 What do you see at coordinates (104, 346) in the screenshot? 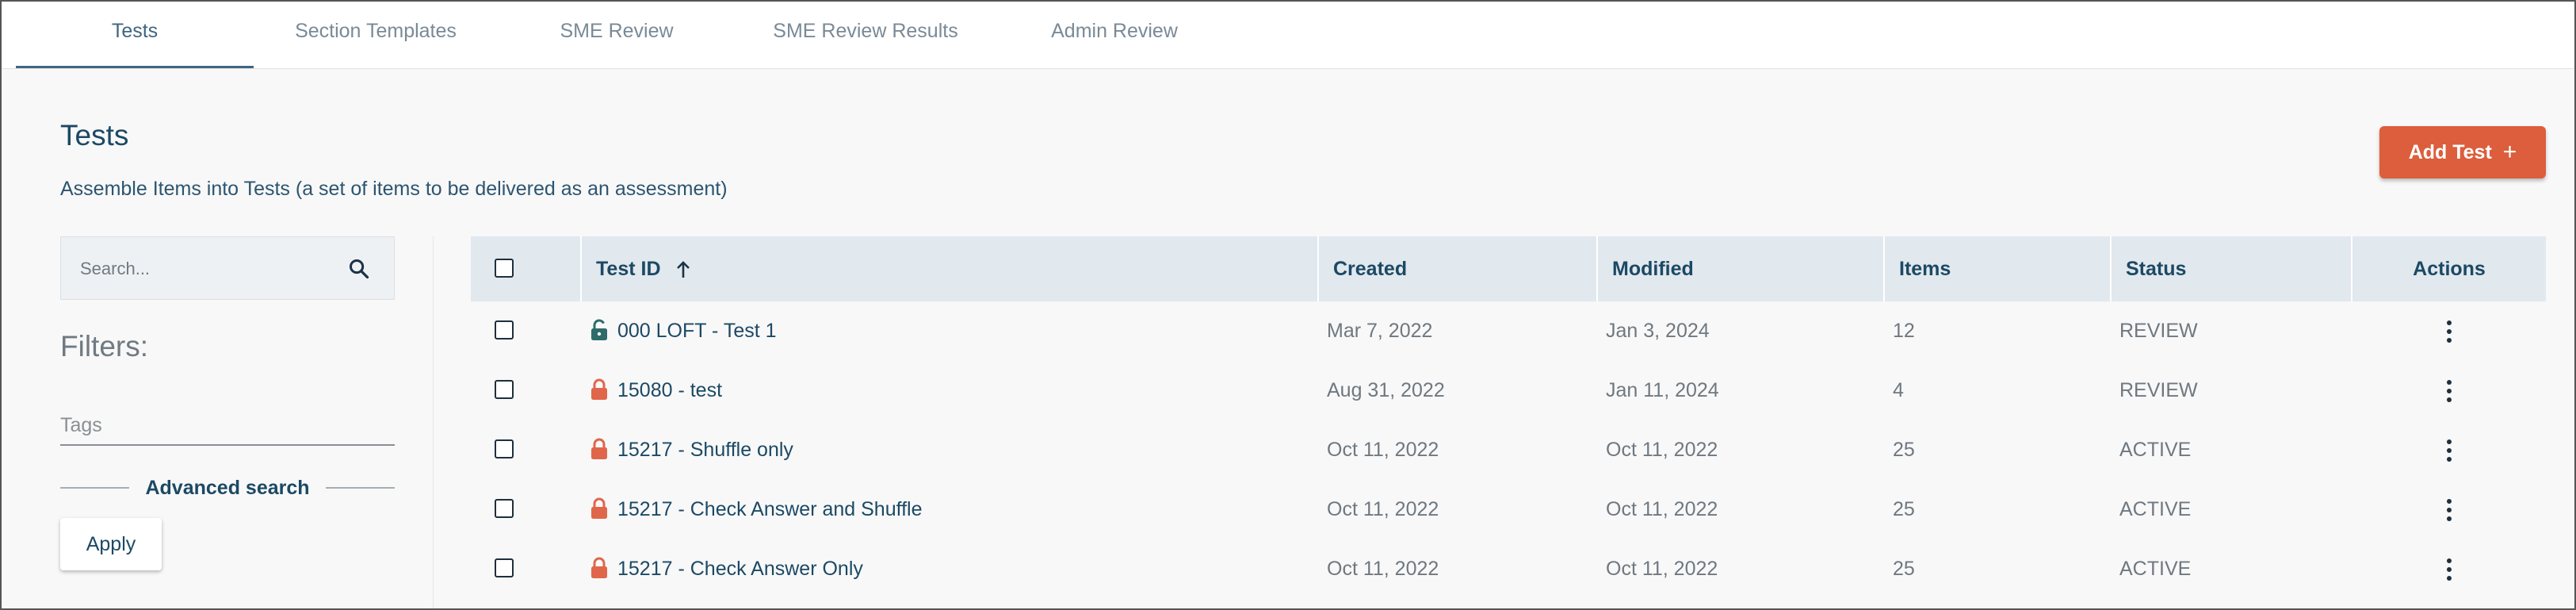
I see `filters-heading: Filters:` at bounding box center [104, 346].